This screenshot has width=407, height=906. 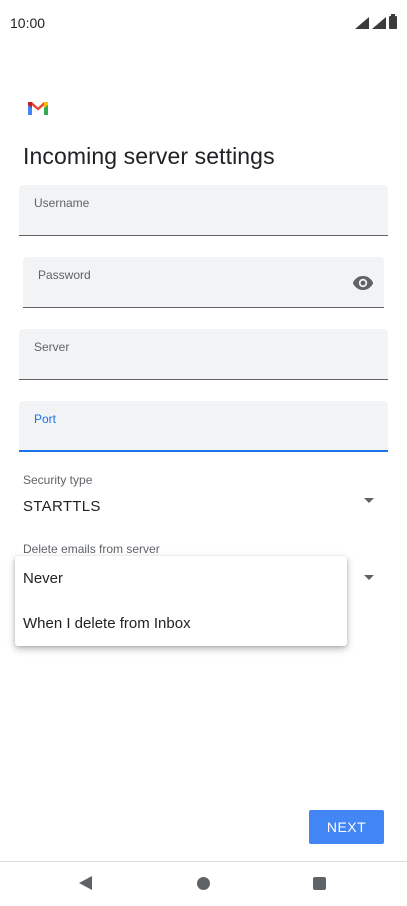 I want to click on status-time: 10:00, so click(x=28, y=23).